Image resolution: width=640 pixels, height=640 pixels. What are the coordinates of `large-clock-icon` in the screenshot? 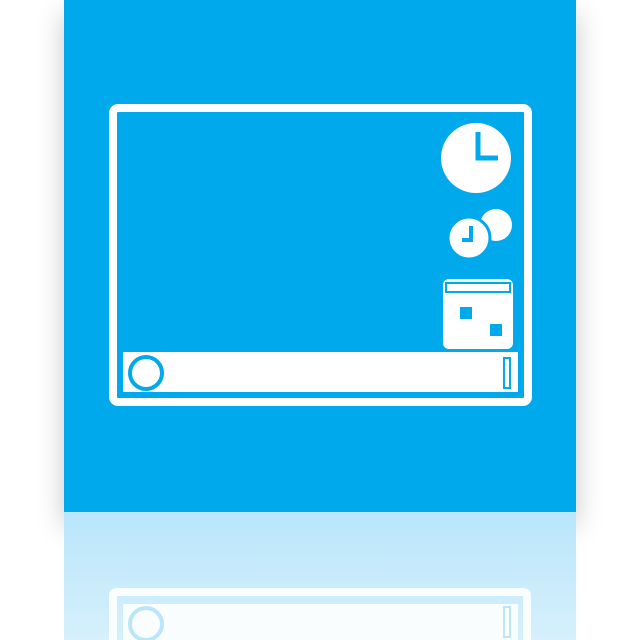 It's located at (476, 158).